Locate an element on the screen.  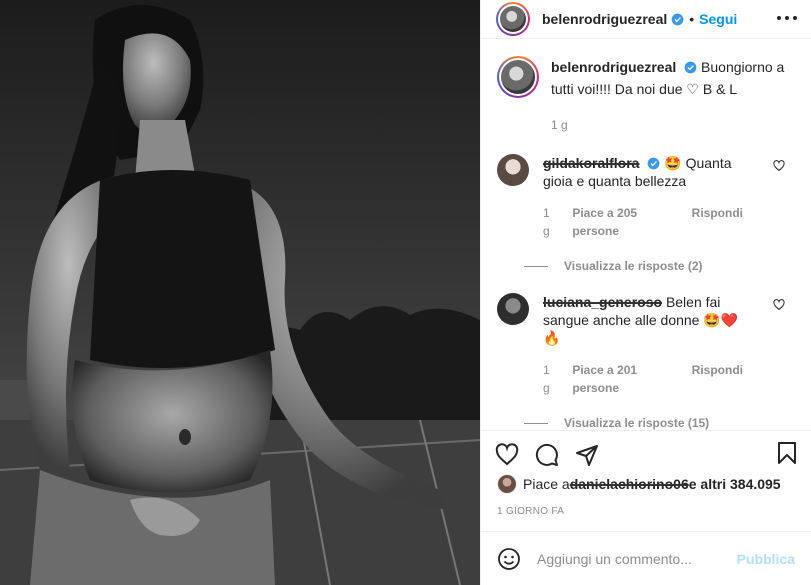
view-replies-button: Visualizza le risposte (15) is located at coordinates (659, 423).